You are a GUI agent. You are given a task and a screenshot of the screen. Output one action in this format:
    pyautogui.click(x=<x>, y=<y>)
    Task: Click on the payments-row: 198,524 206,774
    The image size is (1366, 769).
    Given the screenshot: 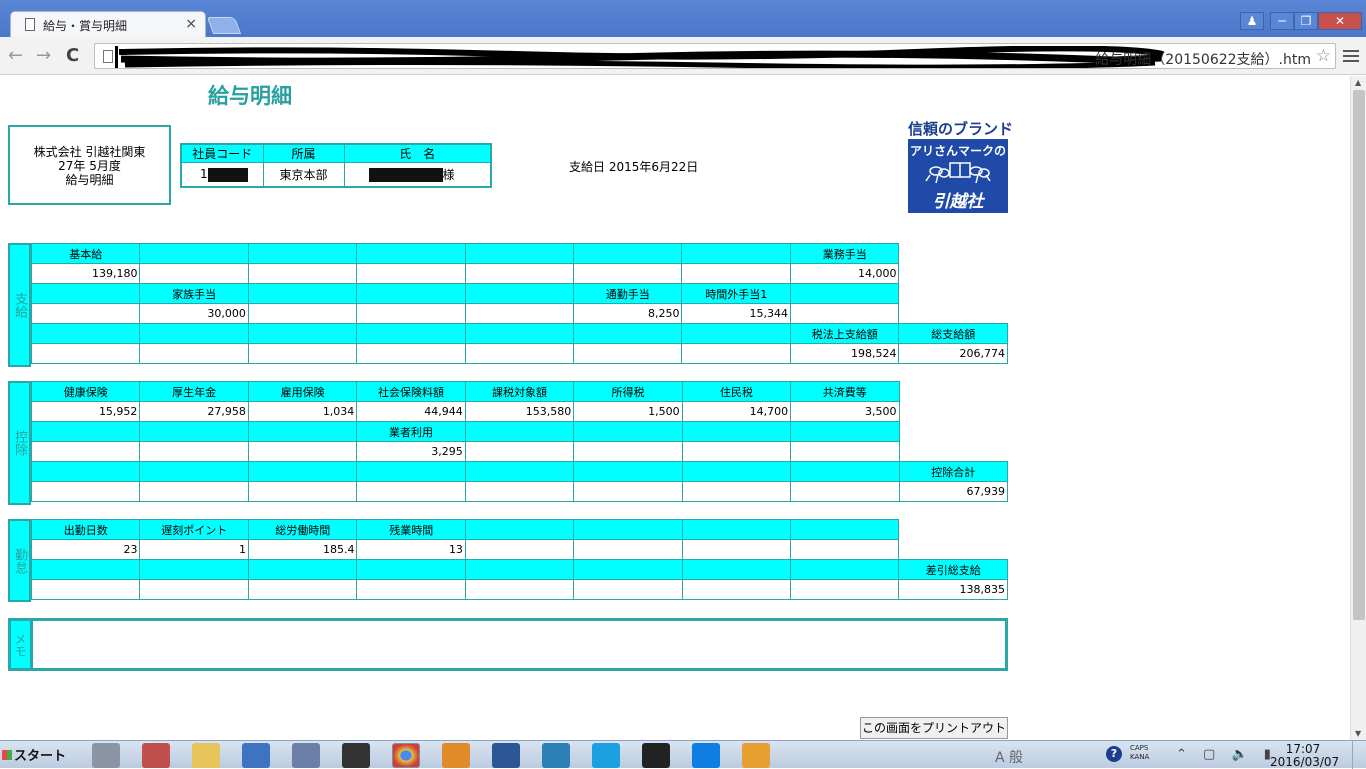 What is the action you would take?
    pyautogui.click(x=519, y=353)
    